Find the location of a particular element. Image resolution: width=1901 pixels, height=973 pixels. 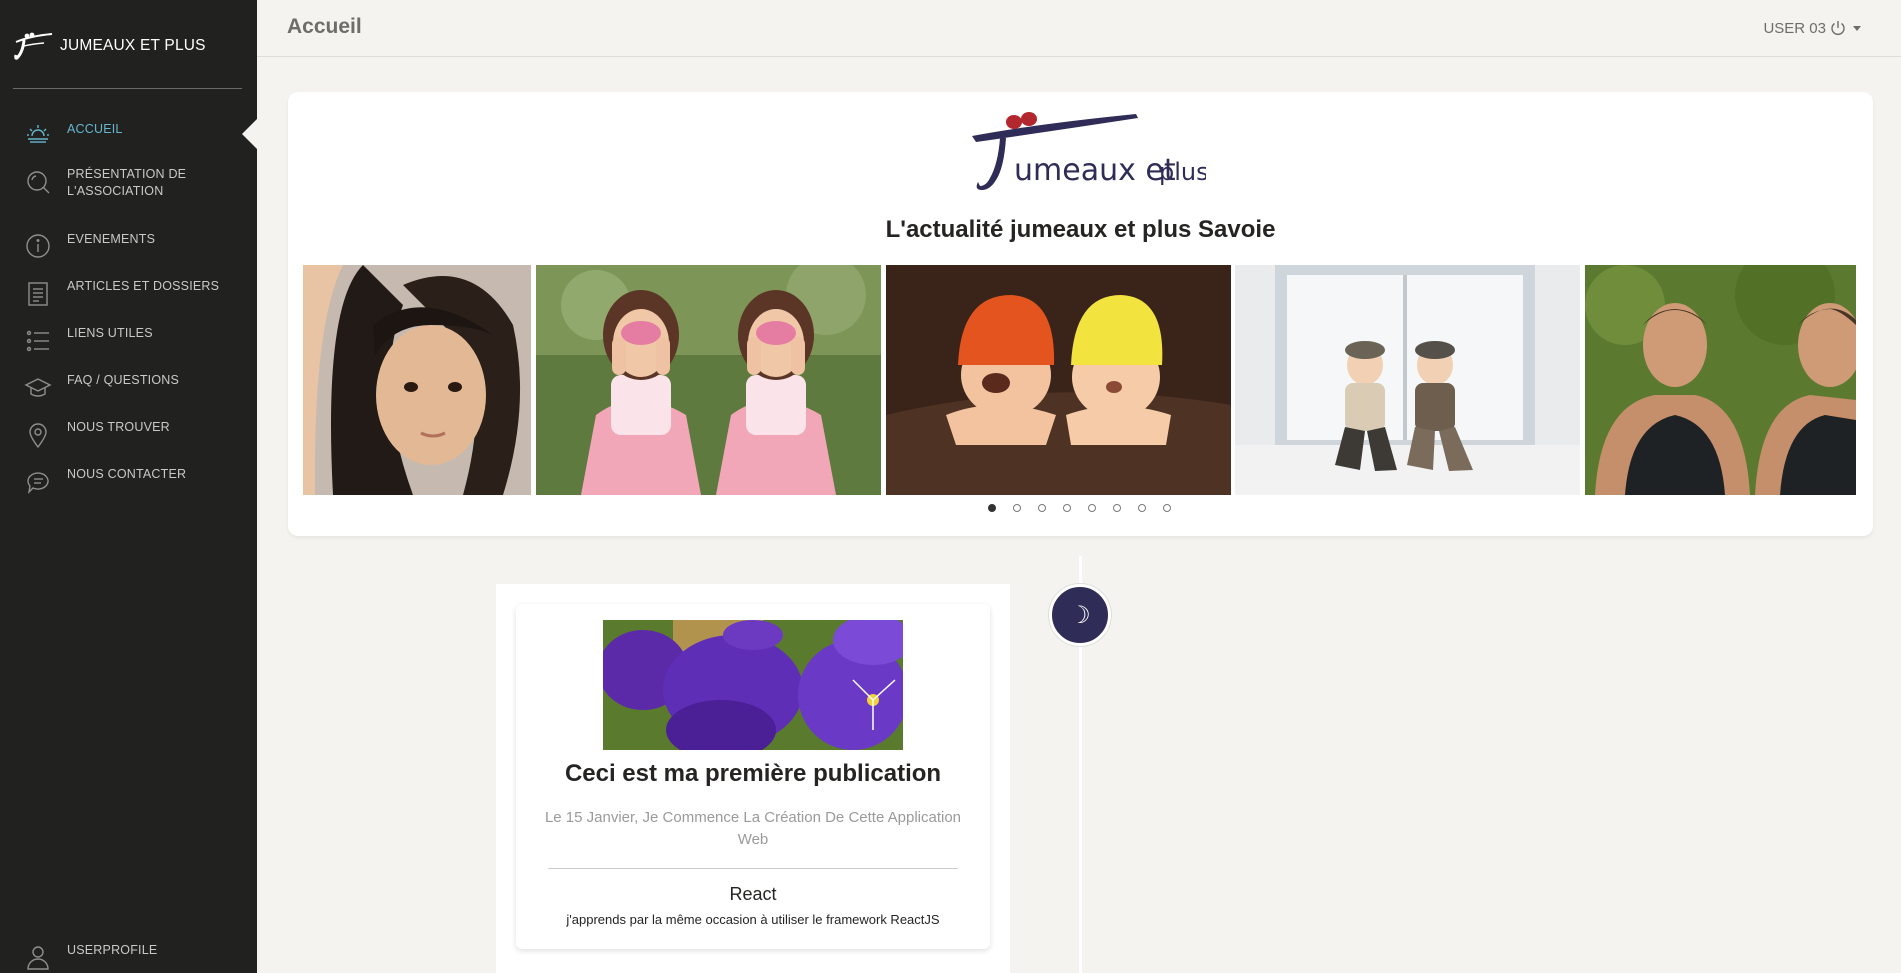

sidebar-item-accueil: ACCUEIL is located at coordinates (128, 129).